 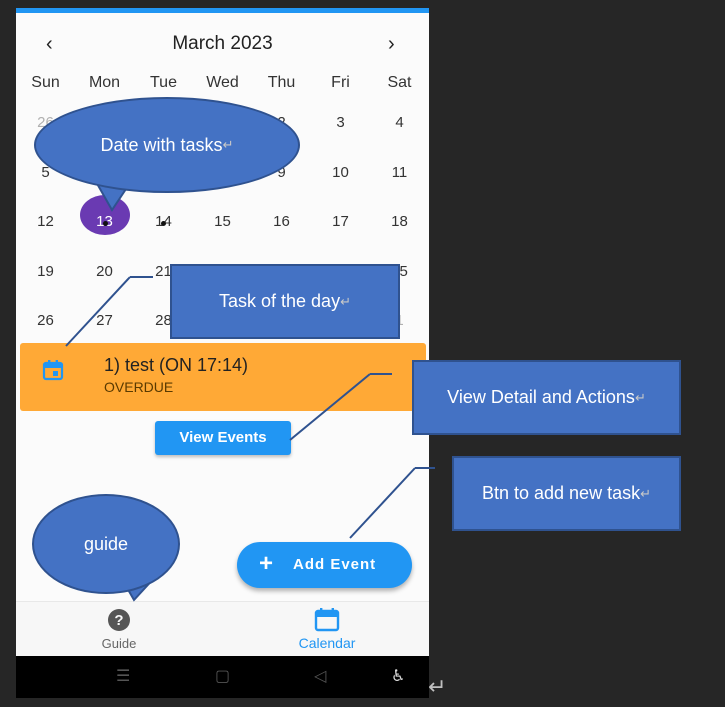 I want to click on annotation-text: Btn to add new task, so click(x=561, y=493).